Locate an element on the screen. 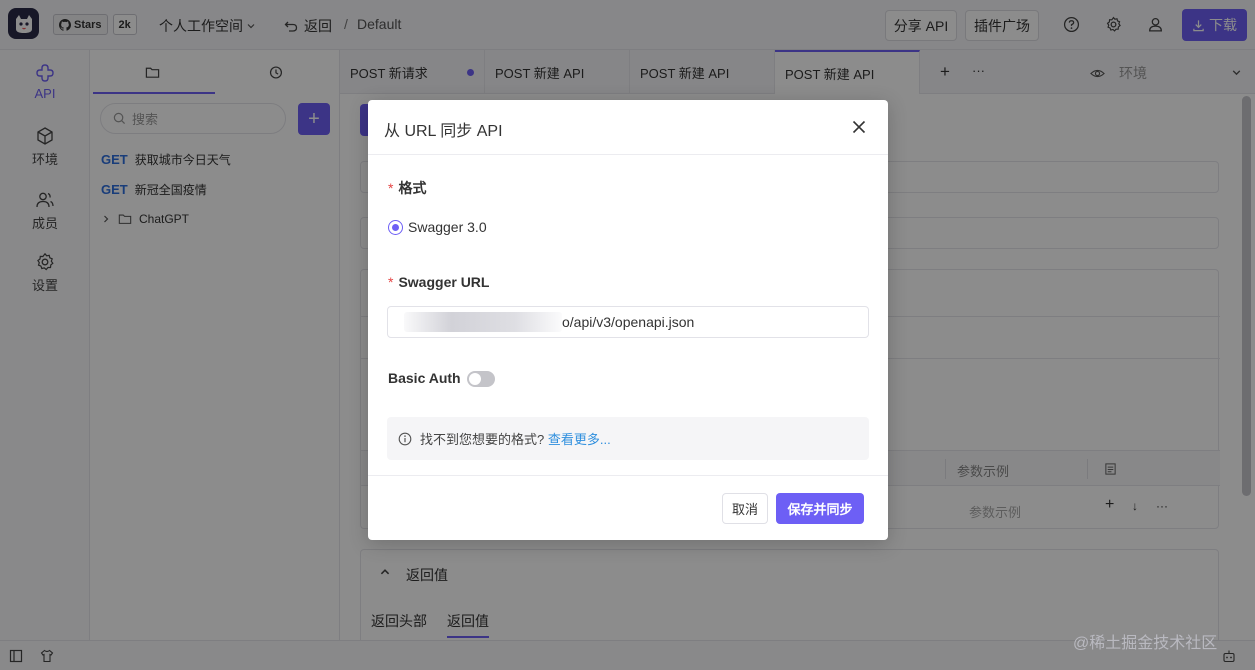 The image size is (1255, 670). dialog-header: 从 URL 同步 API is located at coordinates (628, 127).